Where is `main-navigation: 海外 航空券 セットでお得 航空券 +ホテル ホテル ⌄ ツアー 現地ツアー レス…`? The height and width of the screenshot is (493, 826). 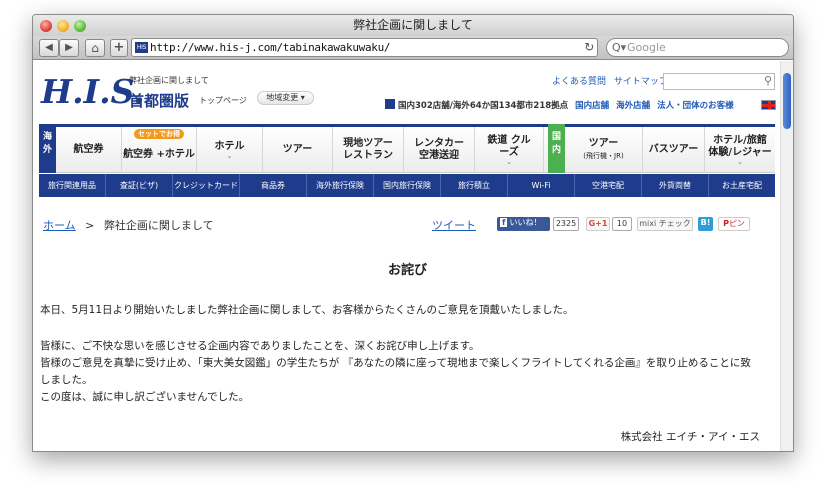 main-navigation: 海外 航空券 セットでお得 航空券 +ホテル ホテル ⌄ ツアー 現地ツアー レス… is located at coordinates (407, 148).